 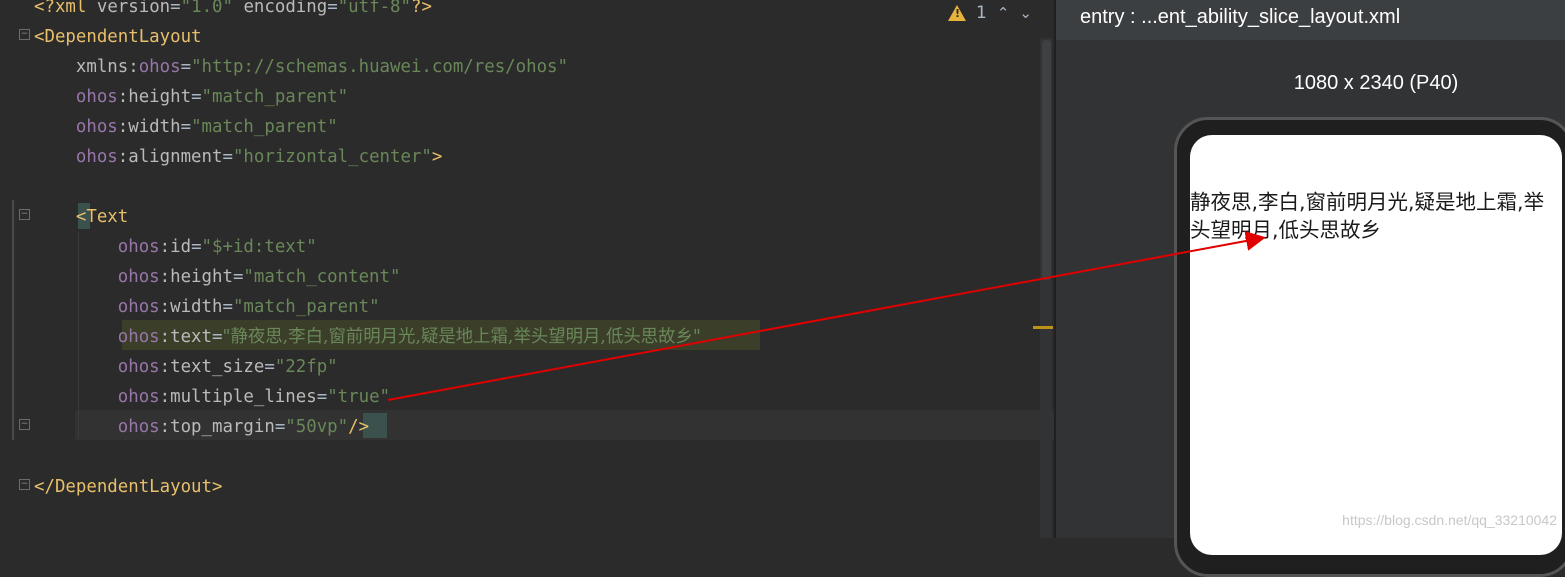 I want to click on inspection-widget: 1 ⌃ ⌄, so click(x=990, y=13).